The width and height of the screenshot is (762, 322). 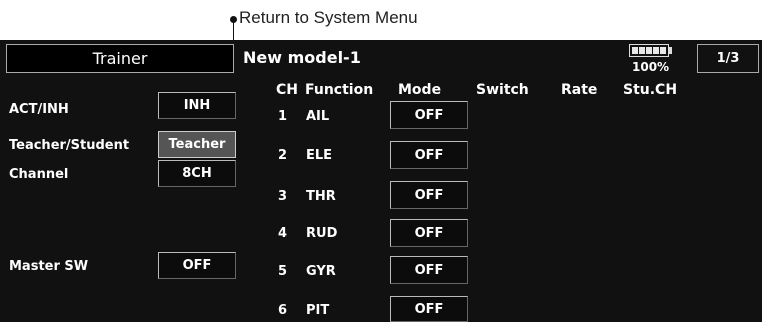 I want to click on column-header-mode: Mode, so click(x=420, y=90).